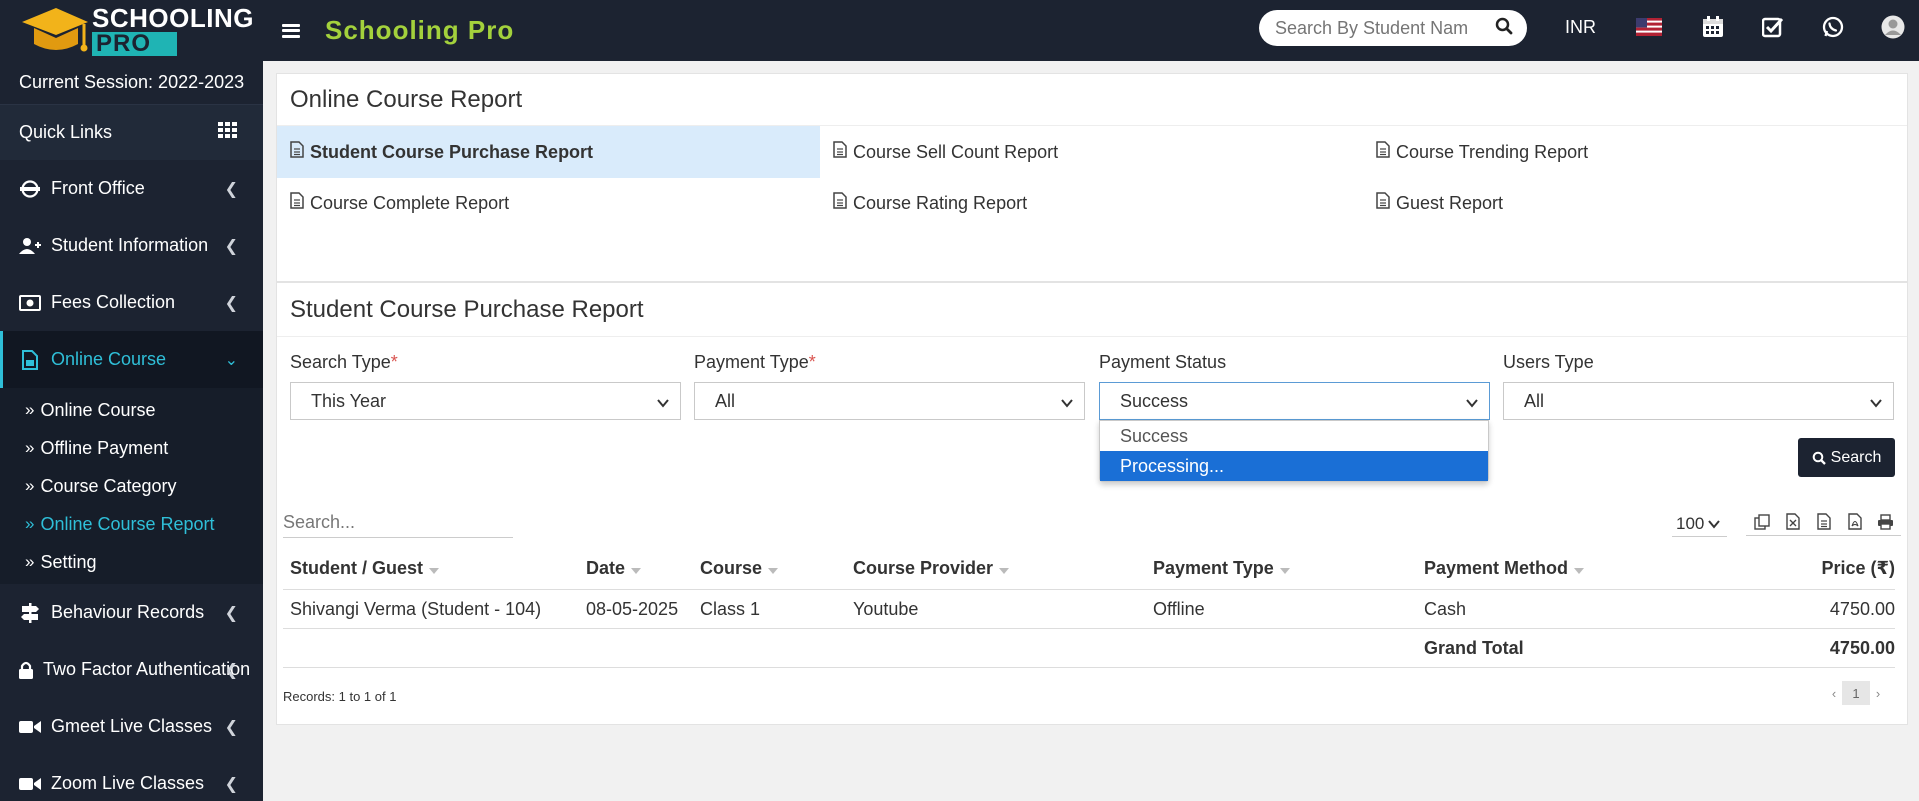 The width and height of the screenshot is (1919, 801). I want to click on rows-per-page-select: 100, so click(1699, 524).